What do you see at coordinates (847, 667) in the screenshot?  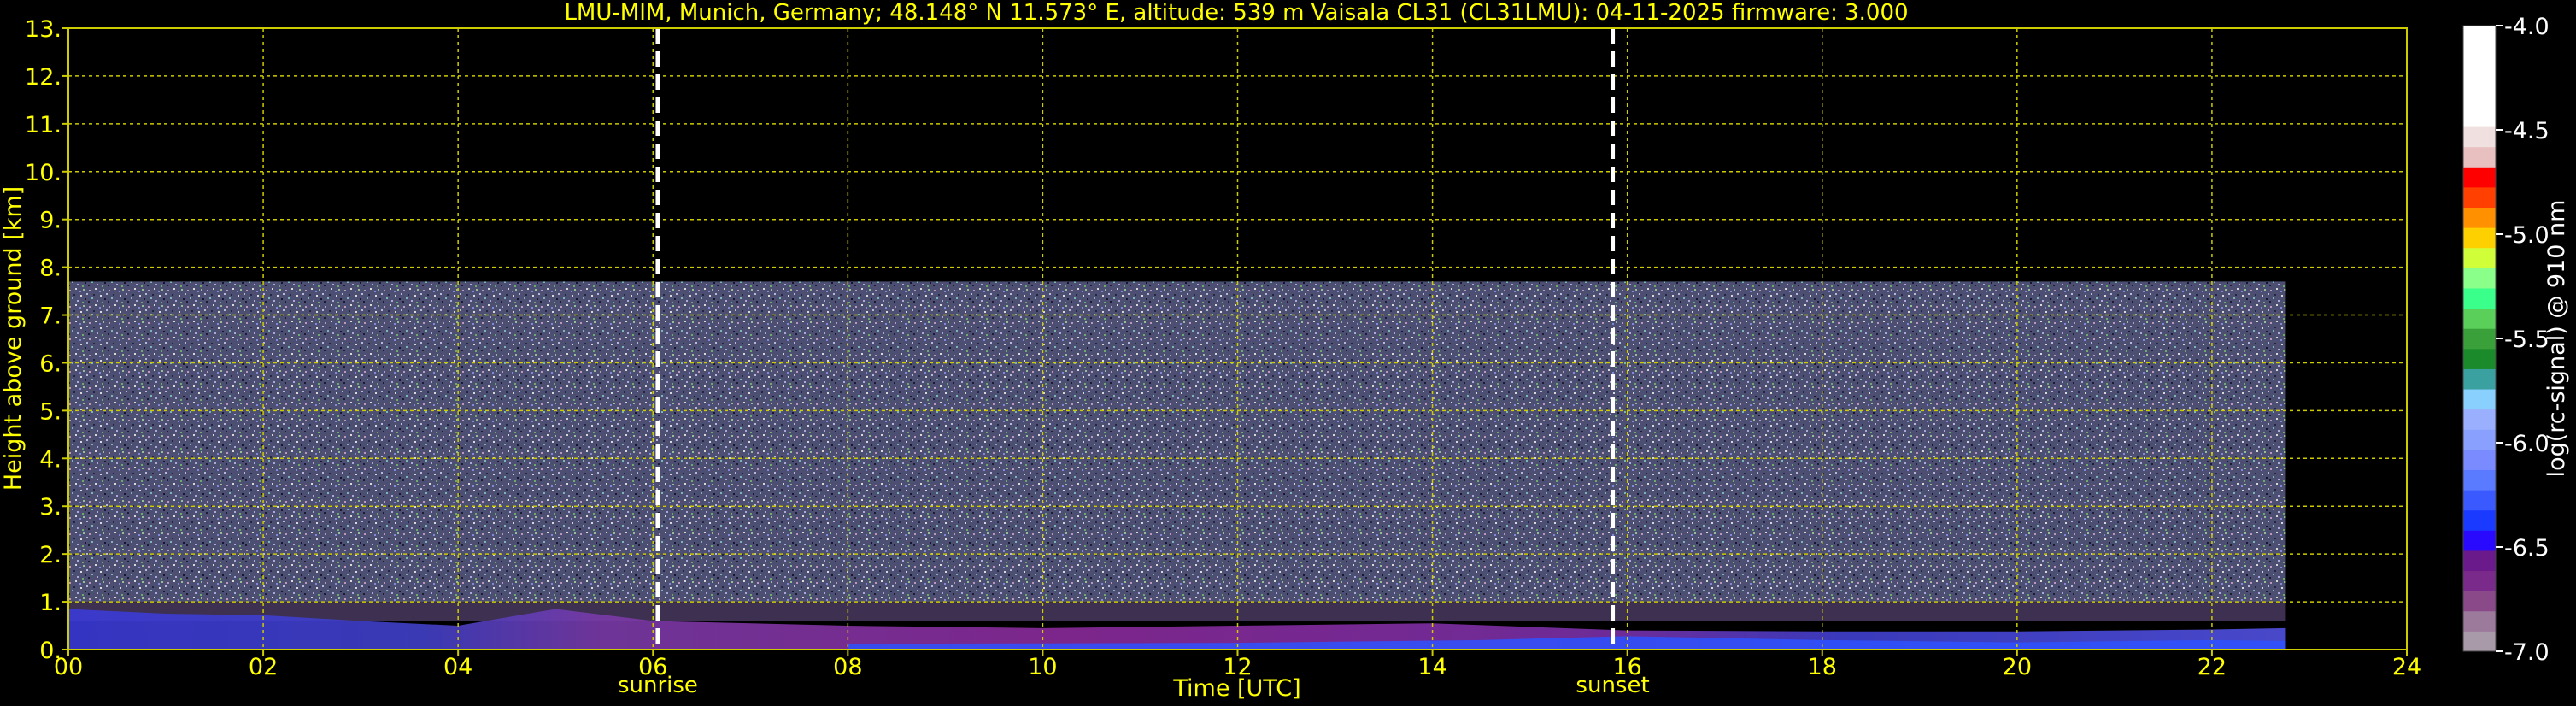 I see `x-tick-label: 08` at bounding box center [847, 667].